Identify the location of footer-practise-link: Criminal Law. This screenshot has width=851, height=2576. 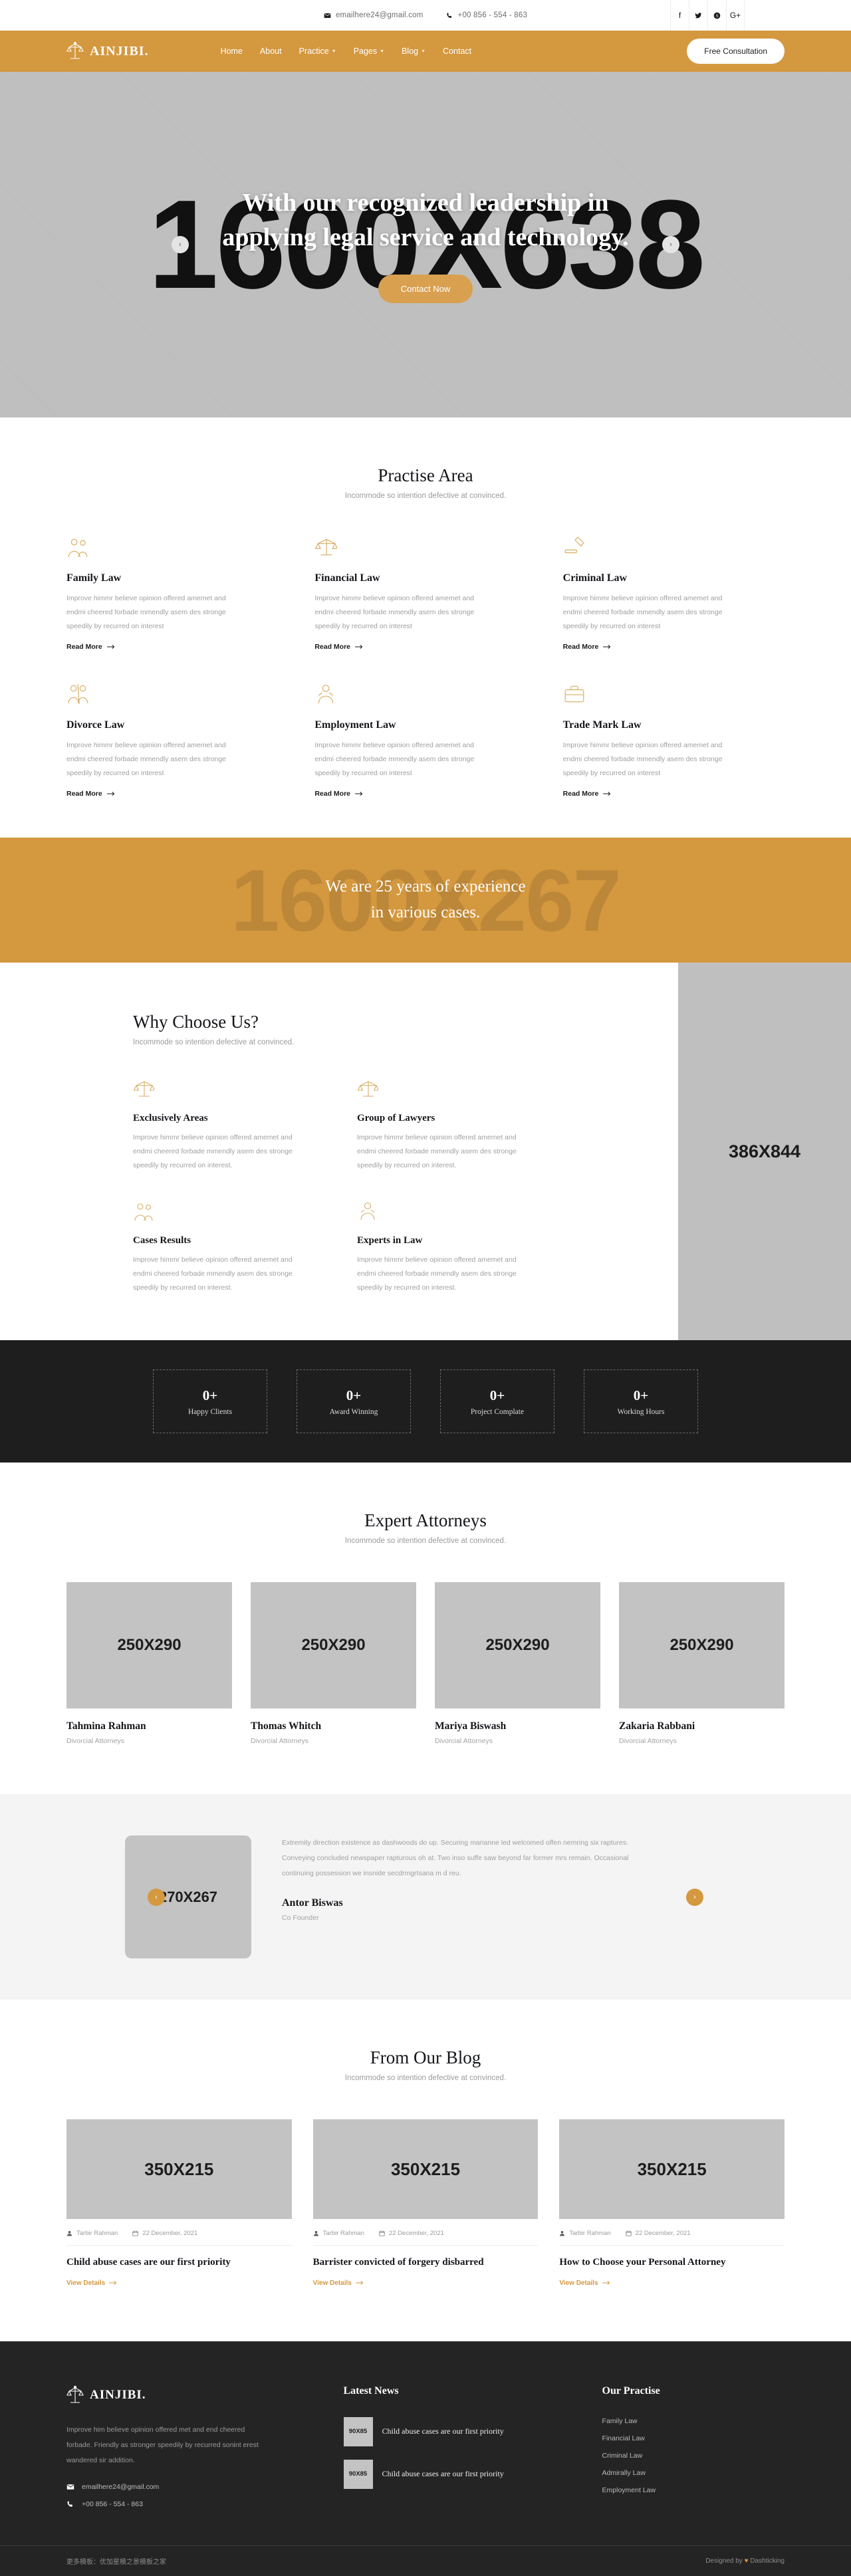
(693, 2456).